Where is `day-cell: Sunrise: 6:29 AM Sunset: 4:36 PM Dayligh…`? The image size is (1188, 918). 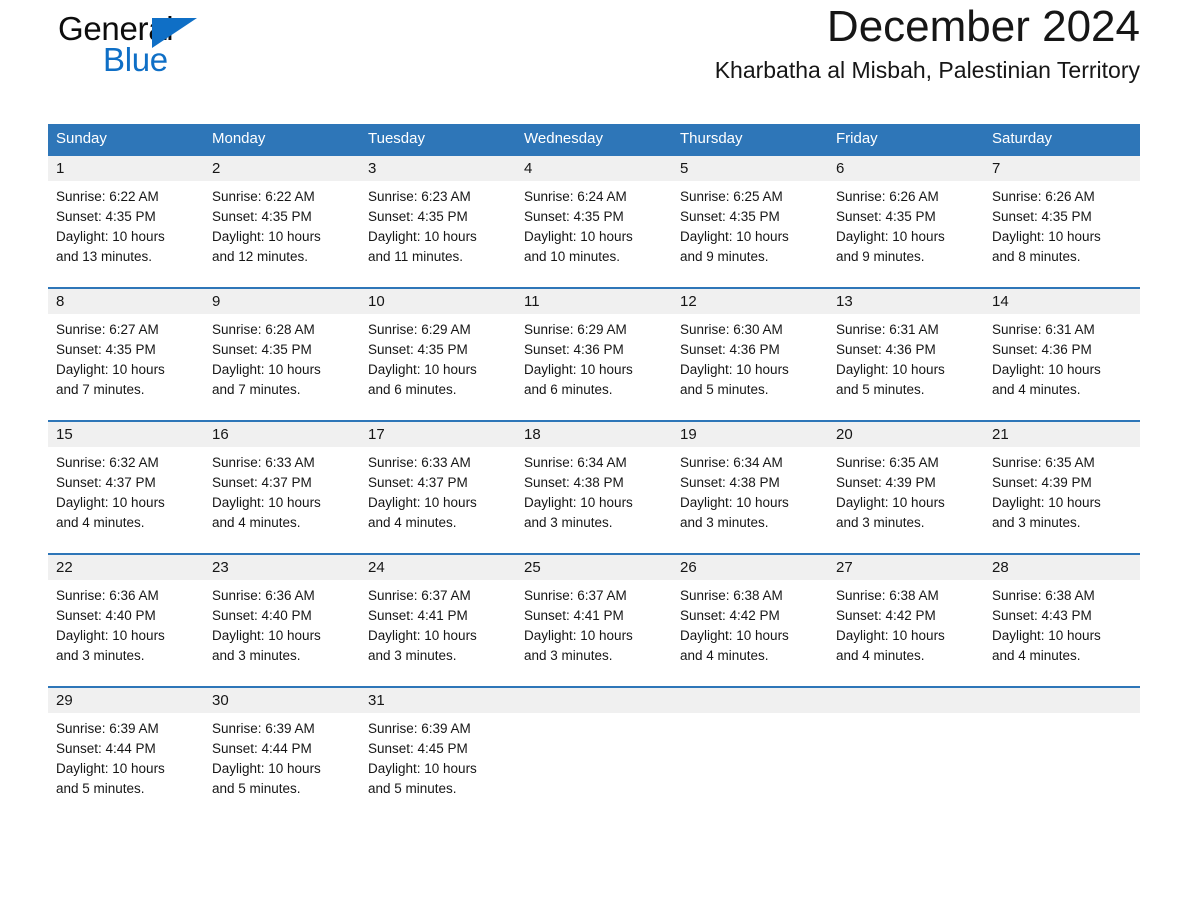
day-cell: Sunrise: 6:29 AM Sunset: 4:36 PM Dayligh… is located at coordinates (594, 367).